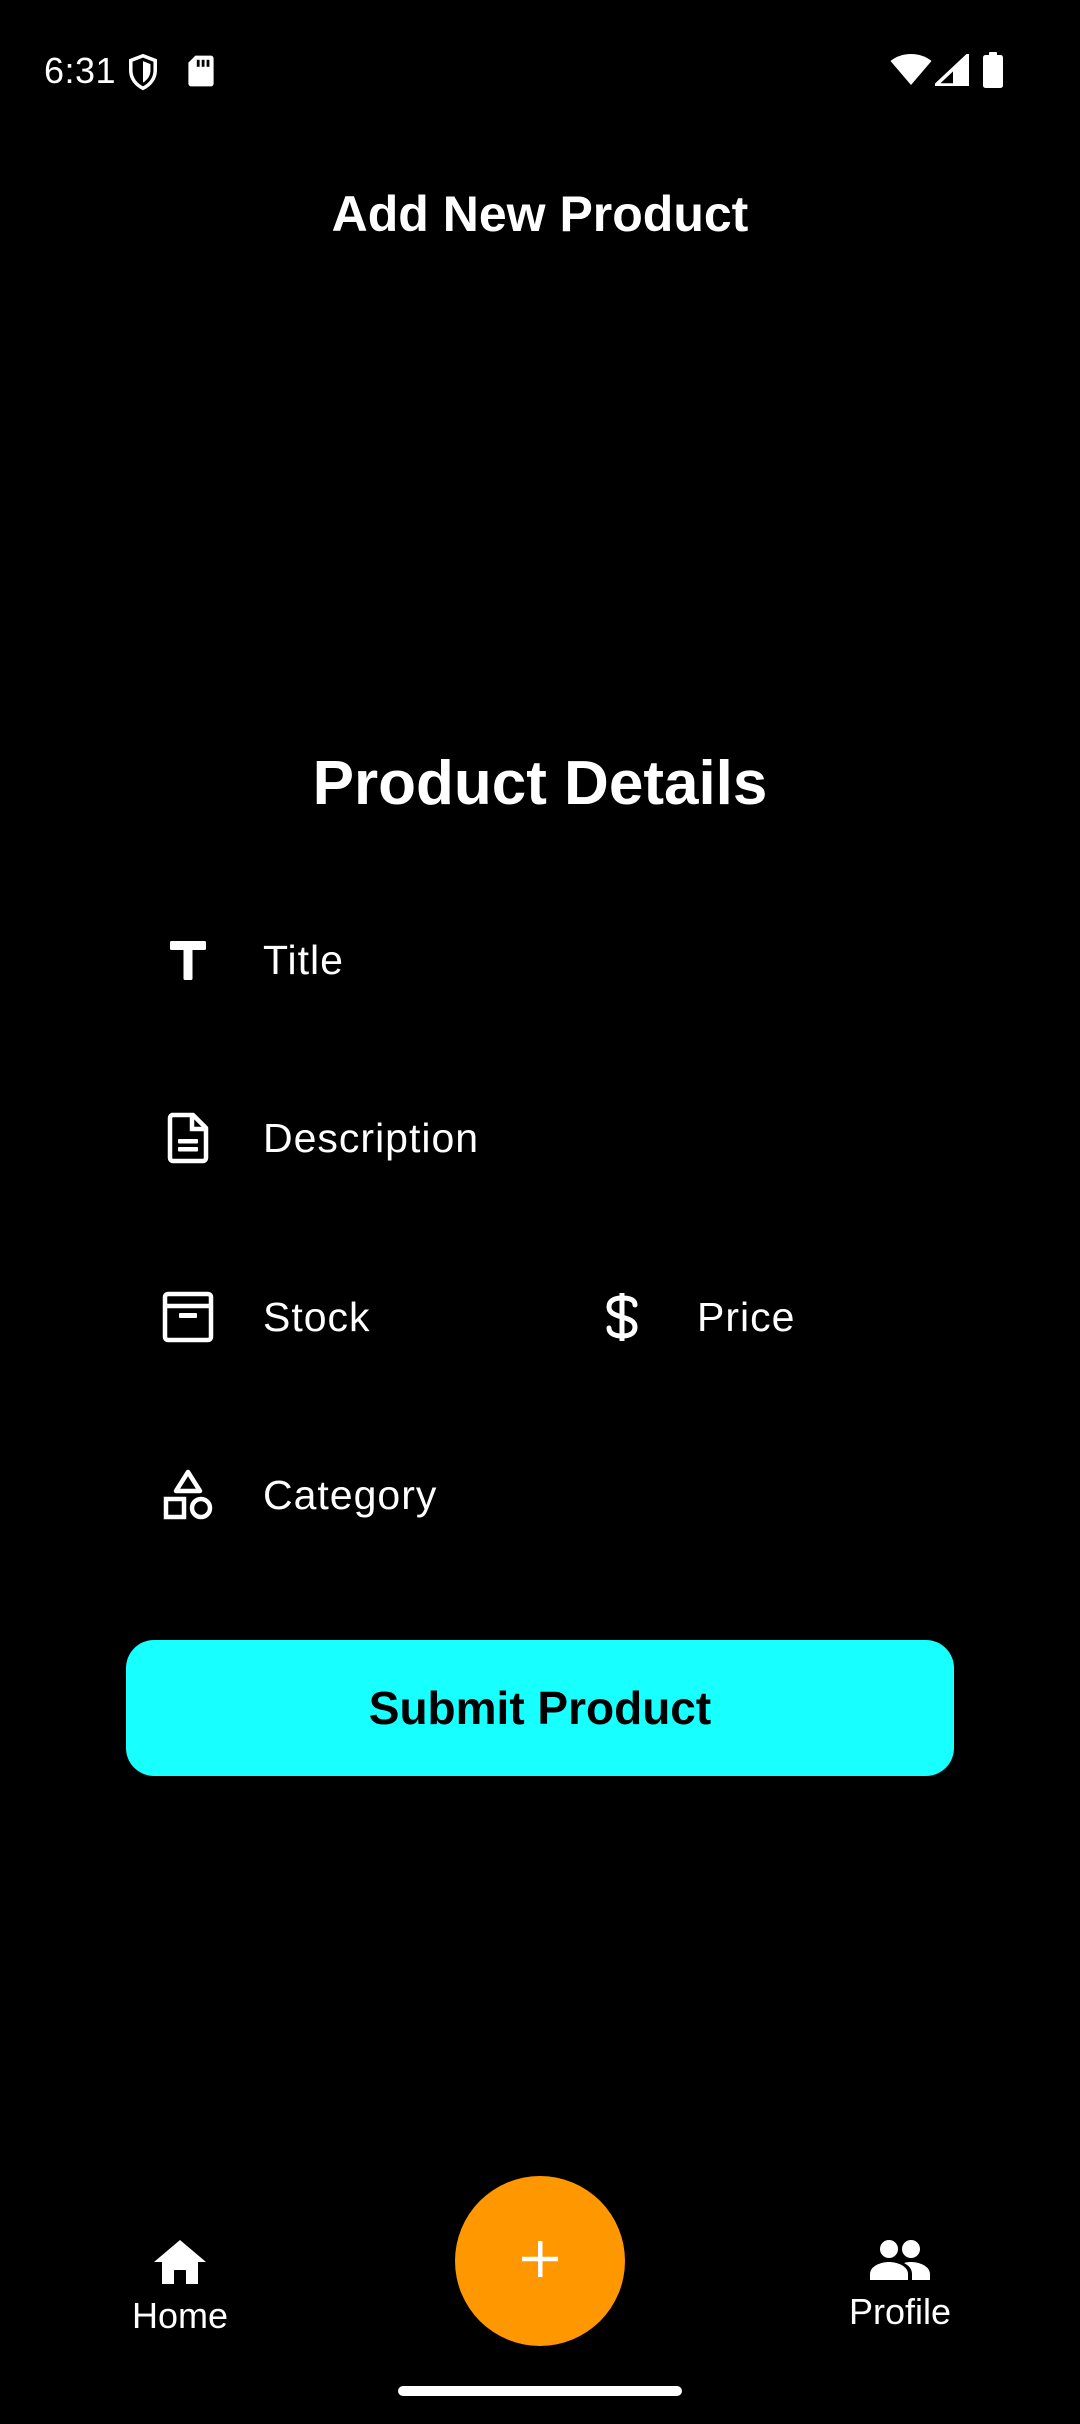 This screenshot has height=2424, width=1080. Describe the element at coordinates (201, 73) in the screenshot. I see `sd-card-icon` at that location.